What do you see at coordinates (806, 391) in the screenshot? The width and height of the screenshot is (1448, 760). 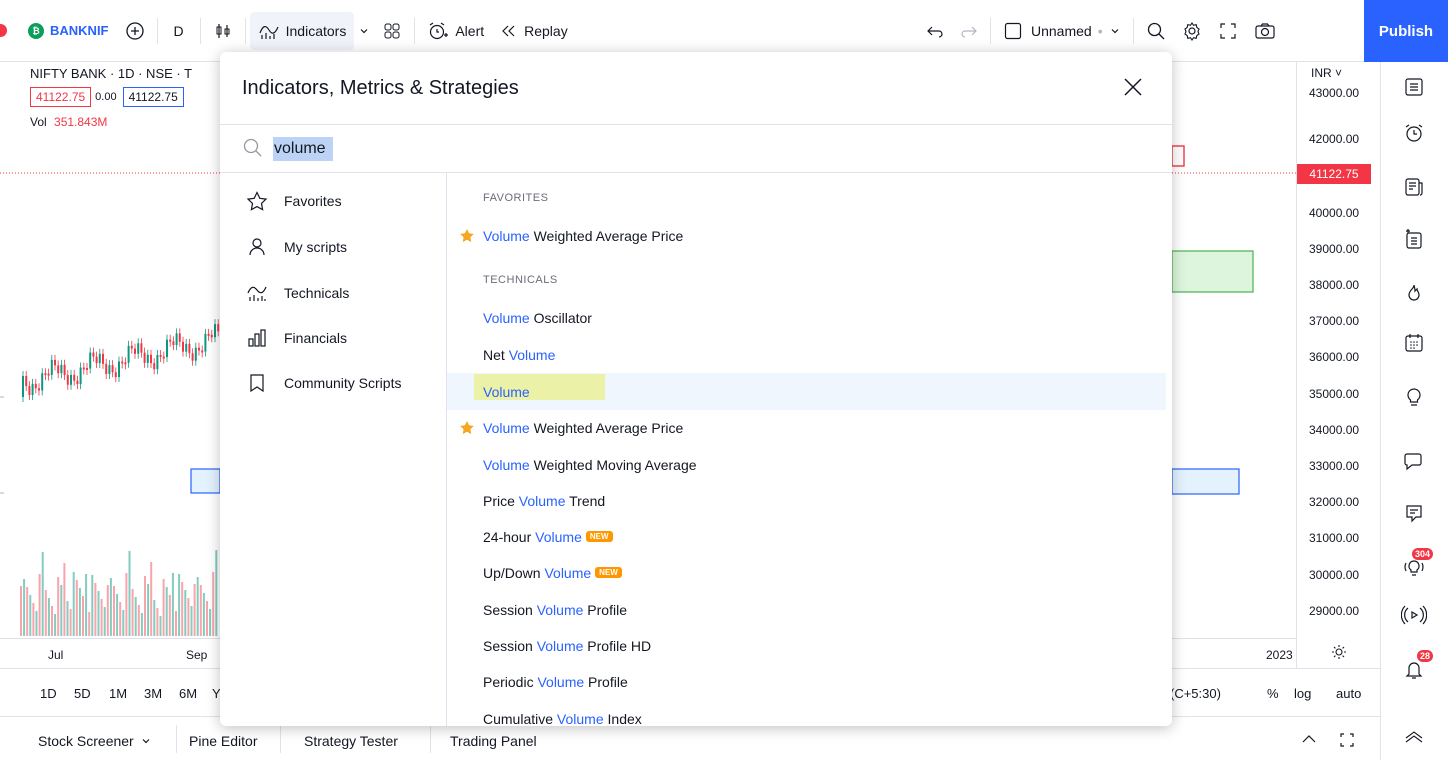 I see `indicator-result-item: Volume` at bounding box center [806, 391].